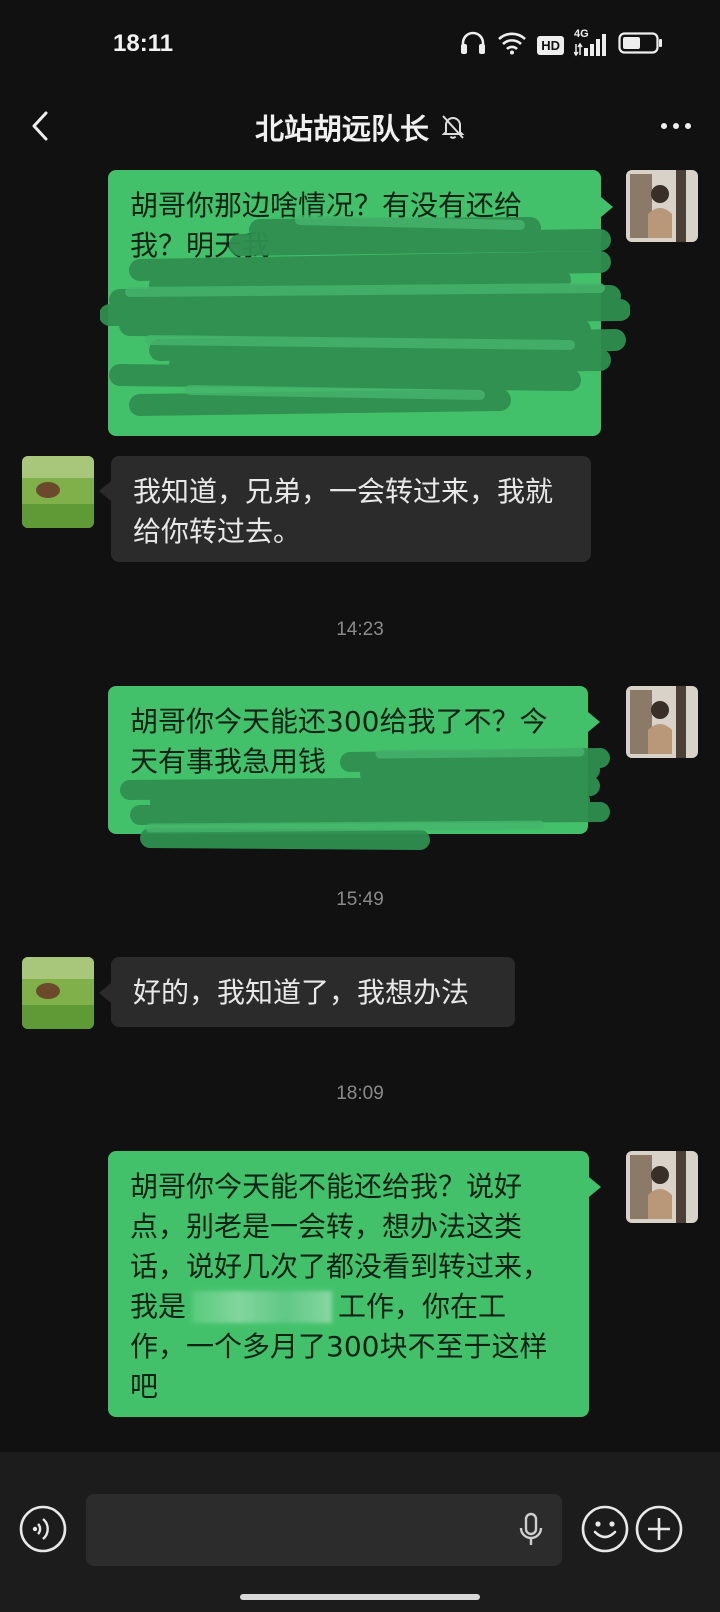  Describe the element at coordinates (360, 1093) in the screenshot. I see `timestamp: 18:09` at that location.